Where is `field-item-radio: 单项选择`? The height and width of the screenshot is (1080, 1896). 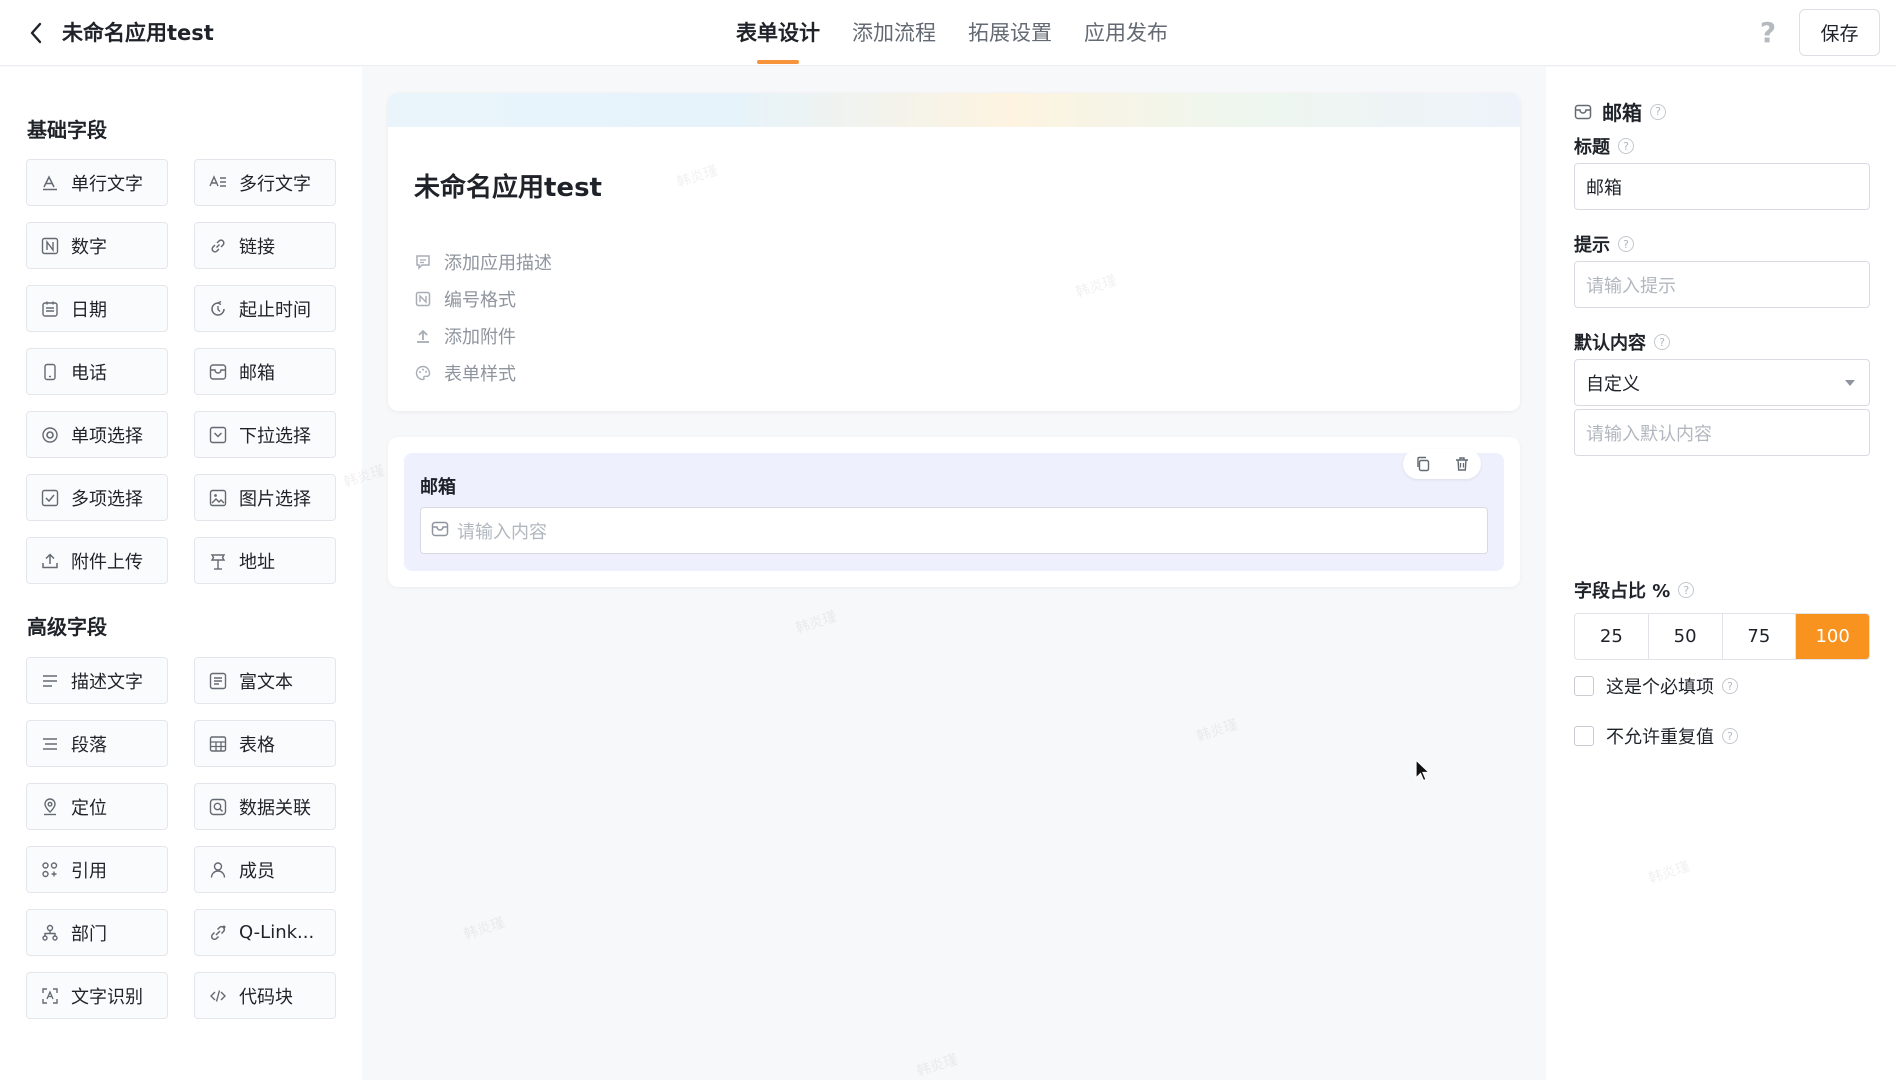 field-item-radio: 单项选择 is located at coordinates (97, 434).